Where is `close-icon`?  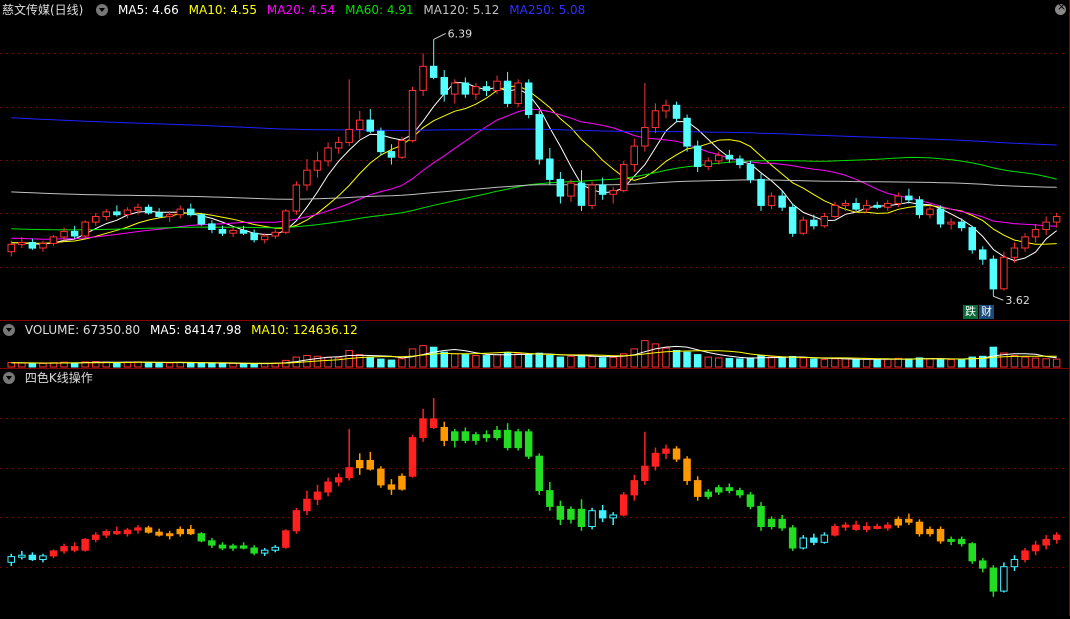
close-icon is located at coordinates (1060, 7).